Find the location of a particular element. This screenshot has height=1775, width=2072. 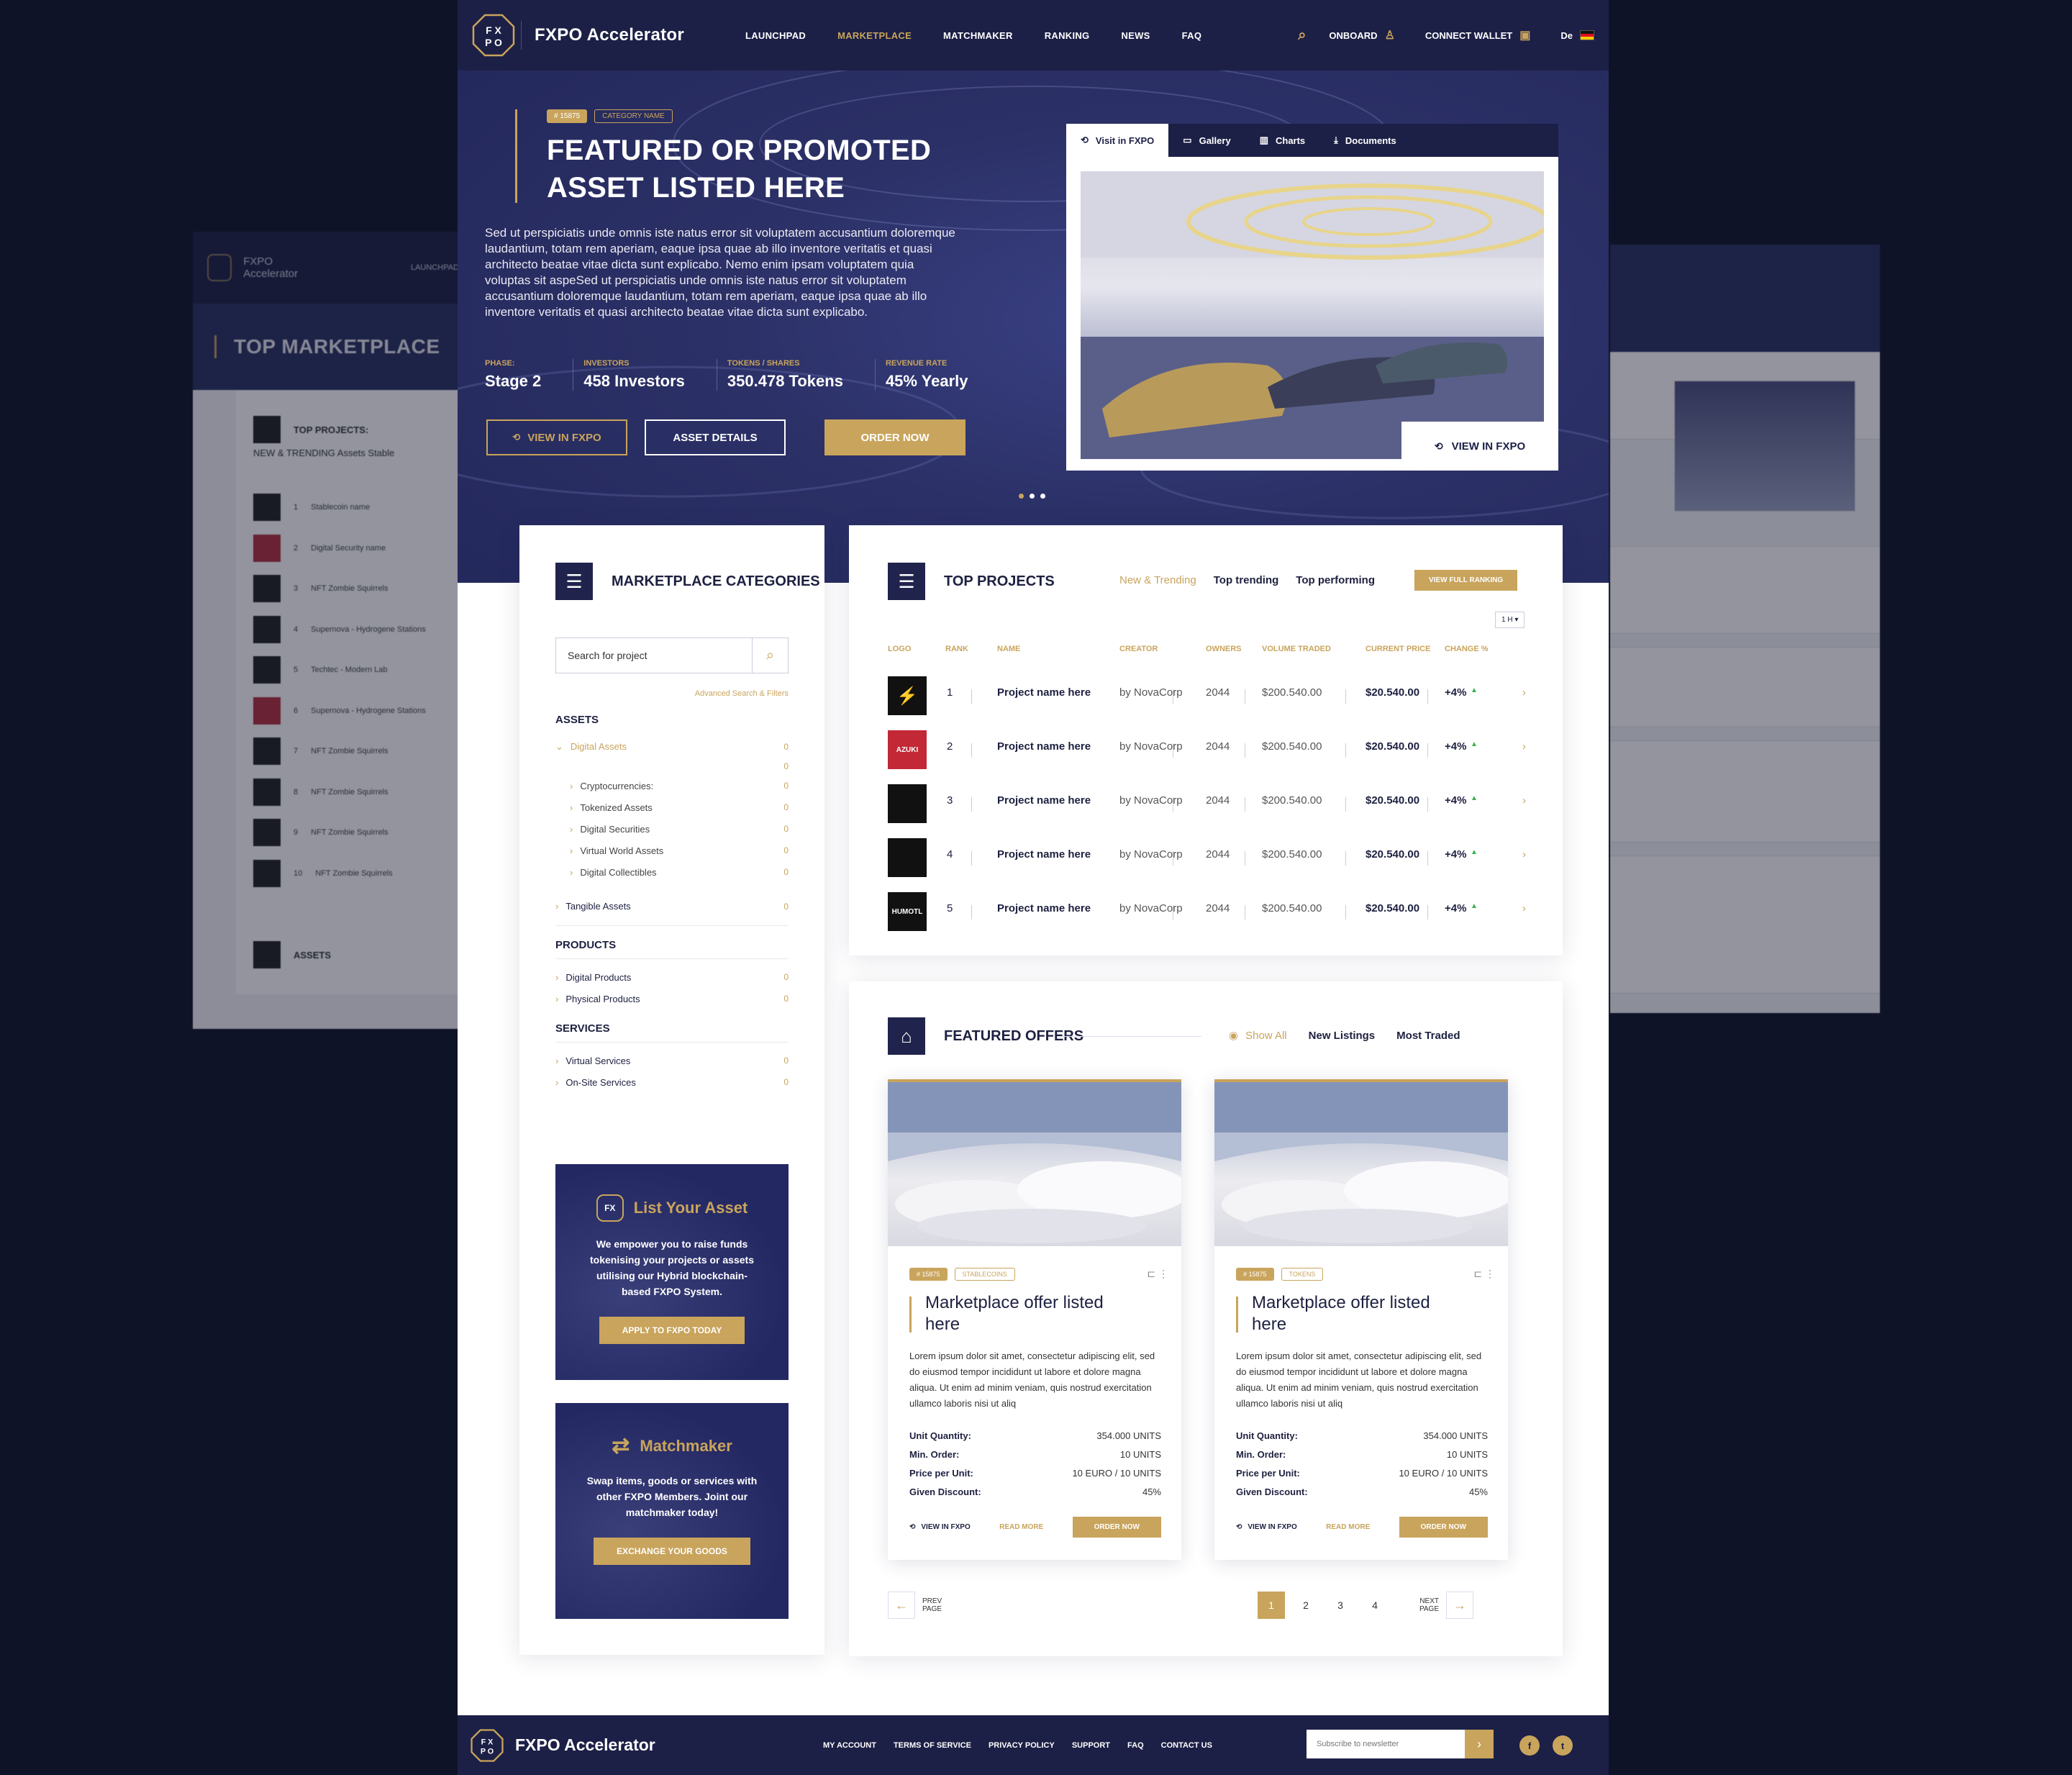

arrow-left-icon: ← is located at coordinates (902, 1606).